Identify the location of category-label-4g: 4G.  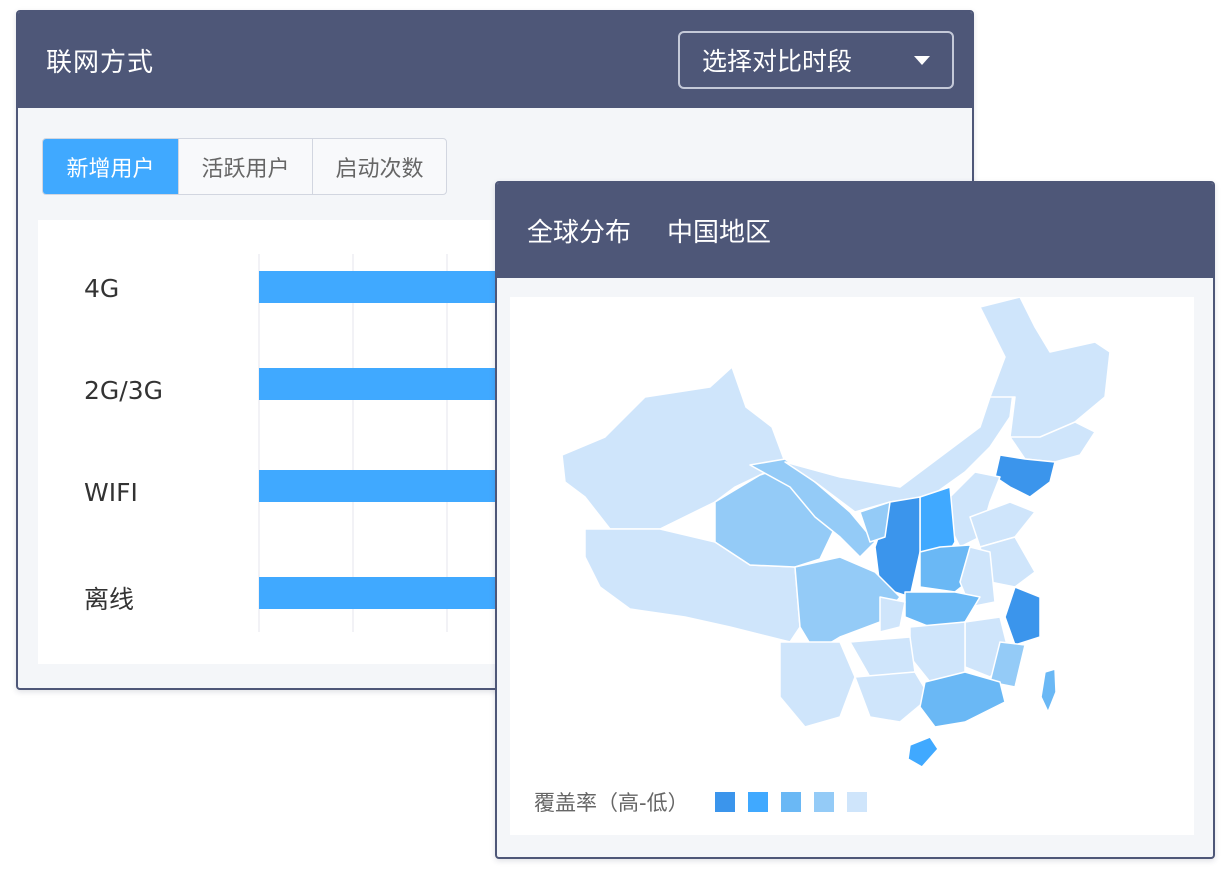
(102, 288).